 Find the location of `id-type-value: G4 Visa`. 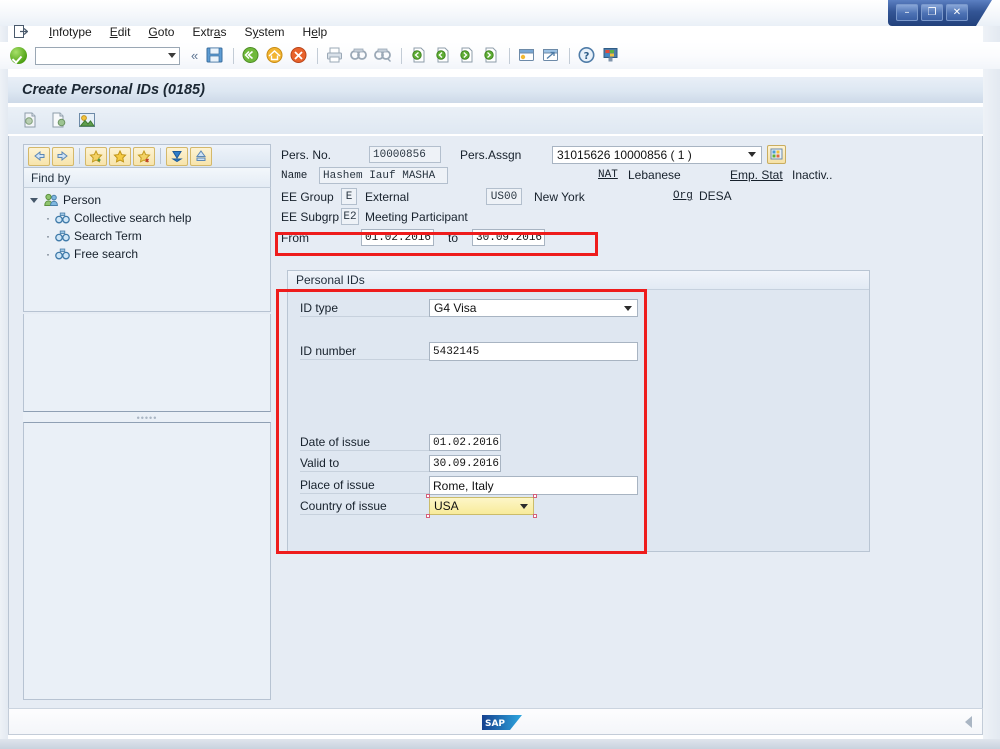

id-type-value: G4 Visa is located at coordinates (455, 308).